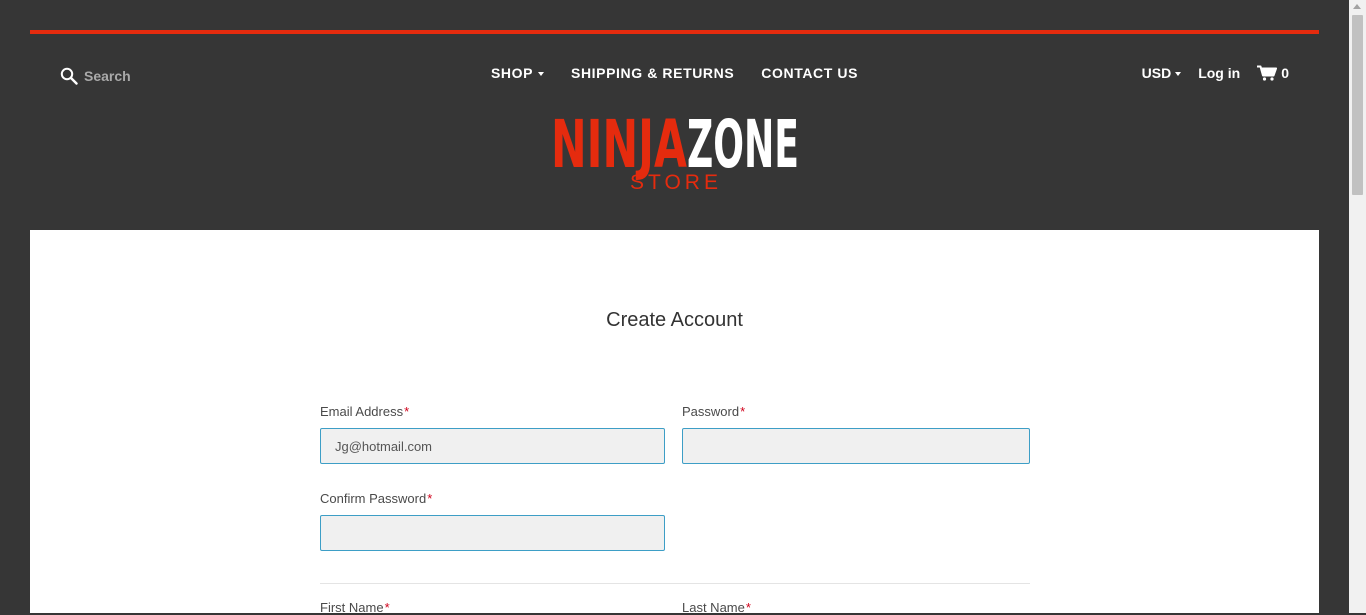 The width and height of the screenshot is (1366, 615). I want to click on scrollbar, so click(1357, 306).